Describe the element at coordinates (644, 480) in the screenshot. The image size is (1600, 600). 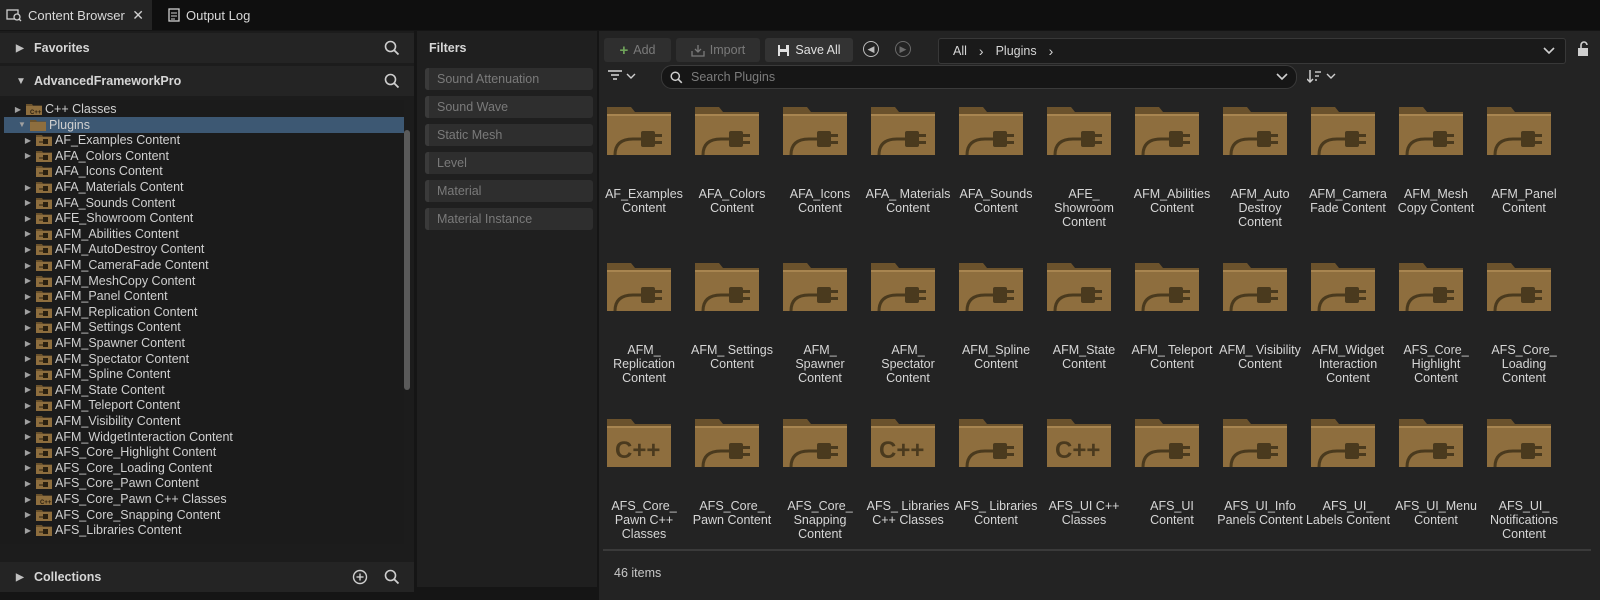
I see `cpp-classes-folder-tile: C++ AFS_Core_ Pawn C++ Classes` at that location.